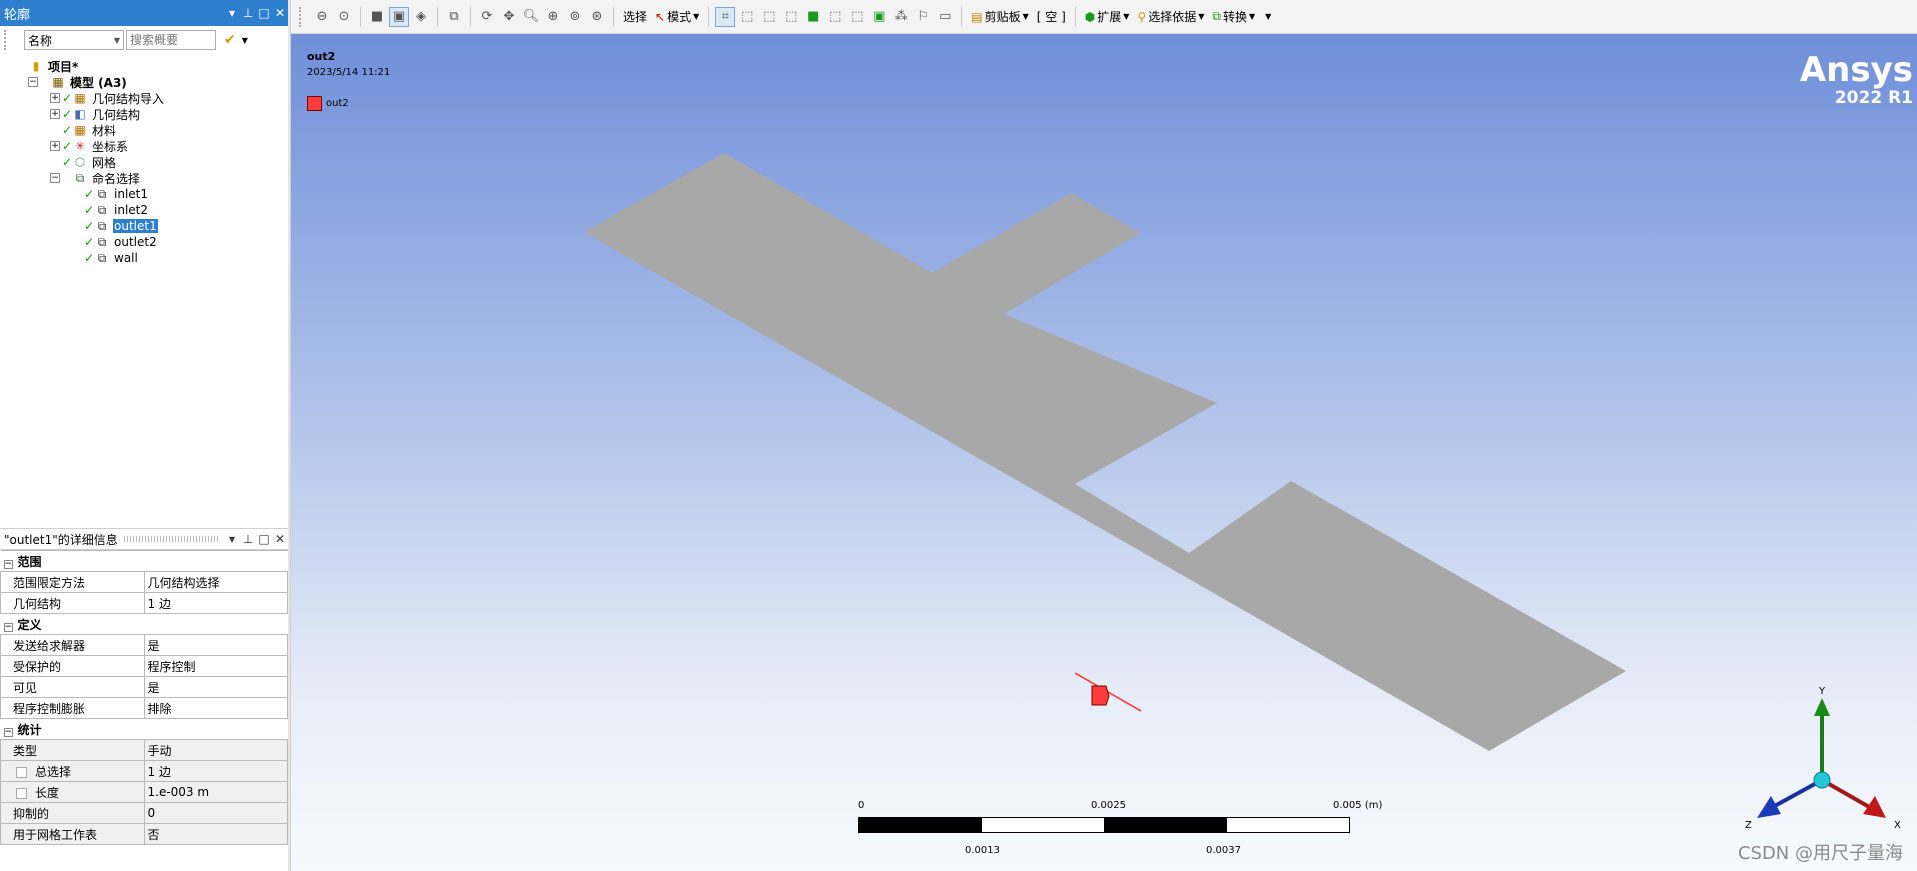  What do you see at coordinates (487, 17) in the screenshot?
I see `rotate-icon: ⟳` at bounding box center [487, 17].